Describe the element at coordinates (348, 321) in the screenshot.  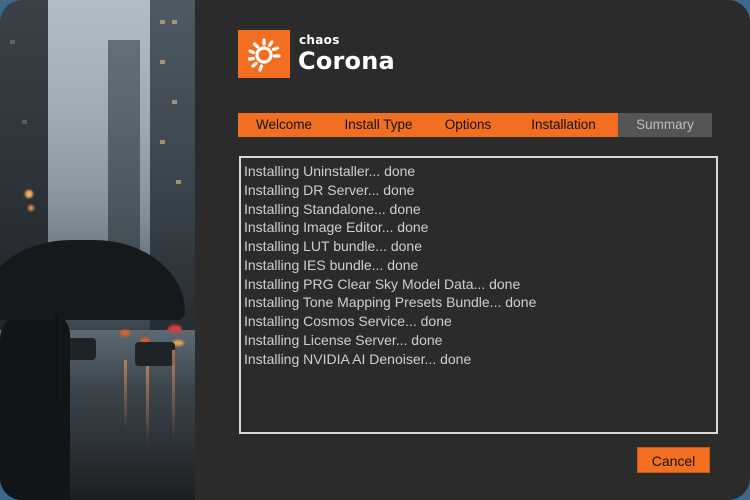
I see `log-line: Installing Cosmos Service... done` at that location.